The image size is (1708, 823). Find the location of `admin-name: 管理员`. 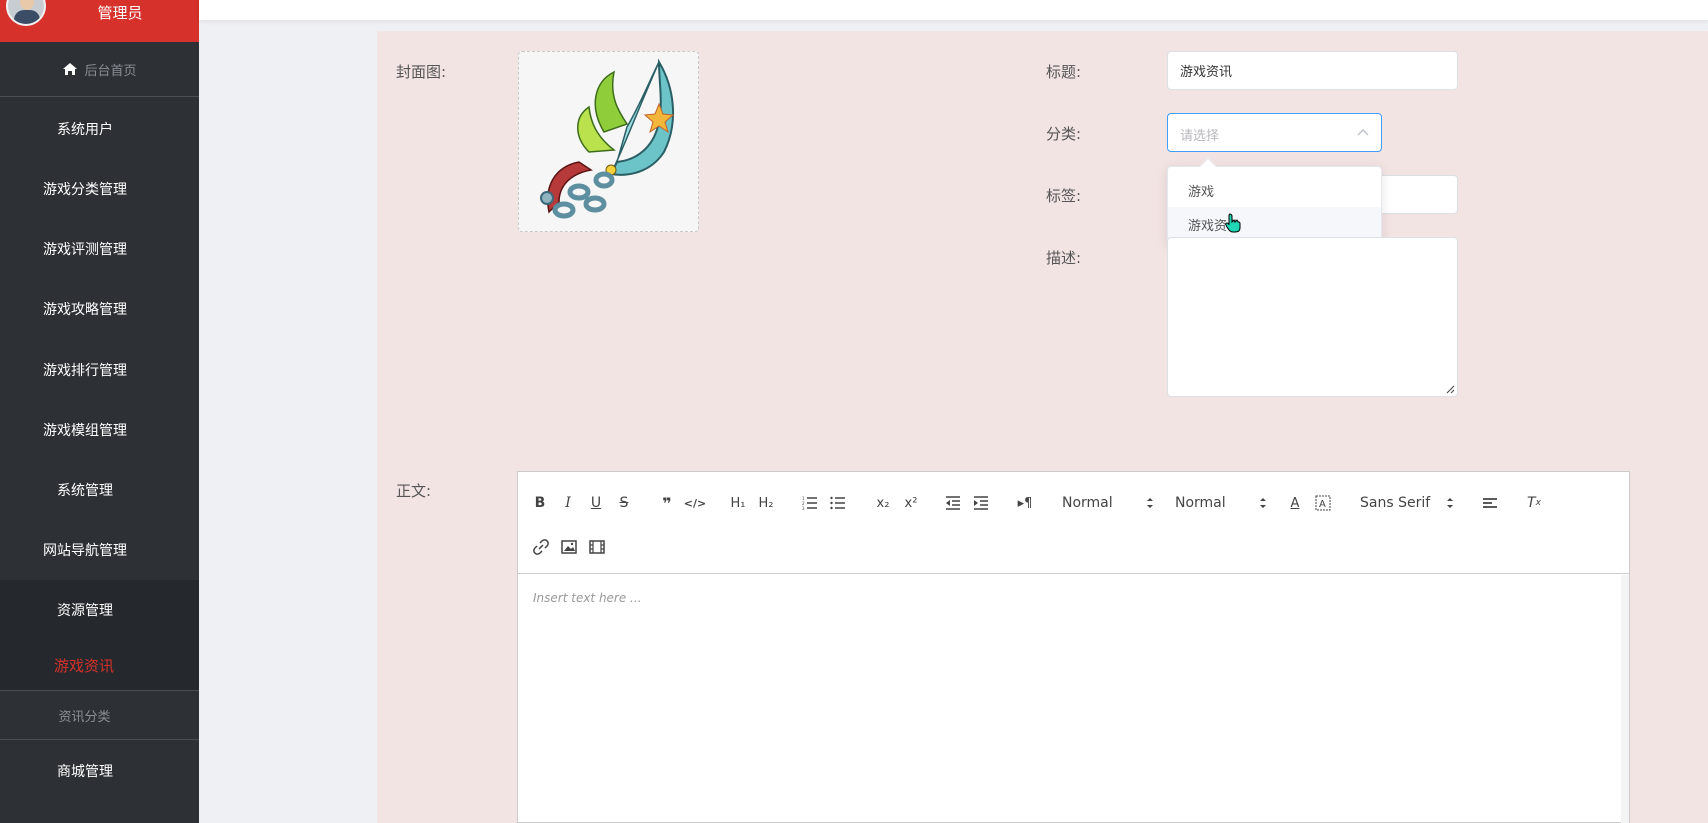

admin-name: 管理员 is located at coordinates (120, 13).